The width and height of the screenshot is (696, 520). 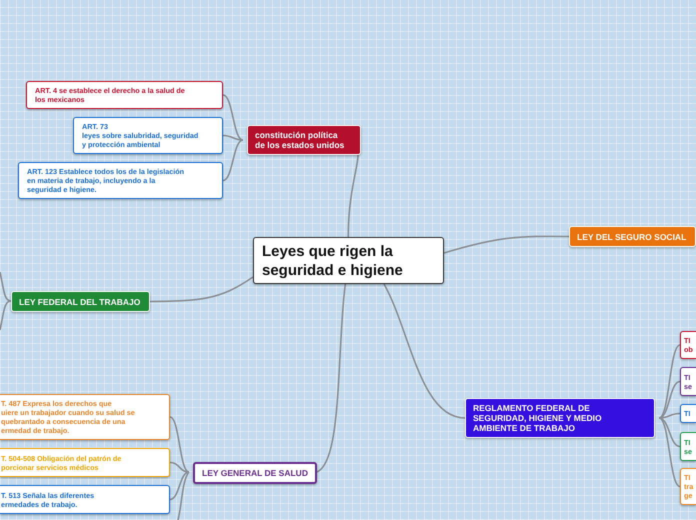 I want to click on central-topic: Leyes que rigen la seguridad e higiene, so click(x=348, y=260).